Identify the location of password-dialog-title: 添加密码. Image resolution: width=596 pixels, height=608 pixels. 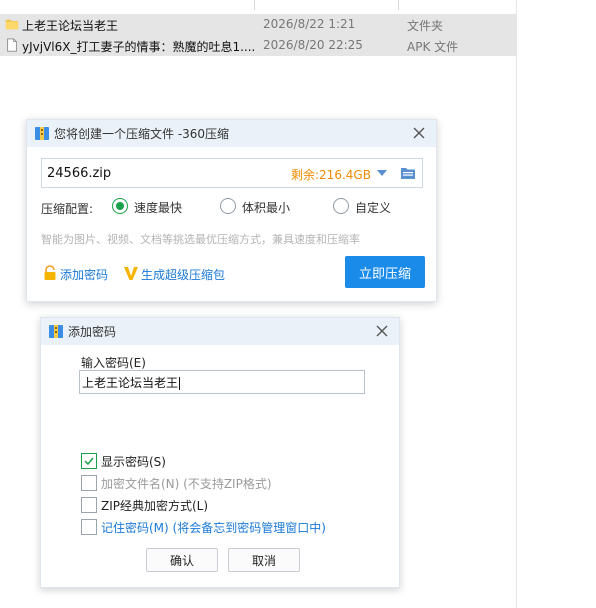
(92, 332).